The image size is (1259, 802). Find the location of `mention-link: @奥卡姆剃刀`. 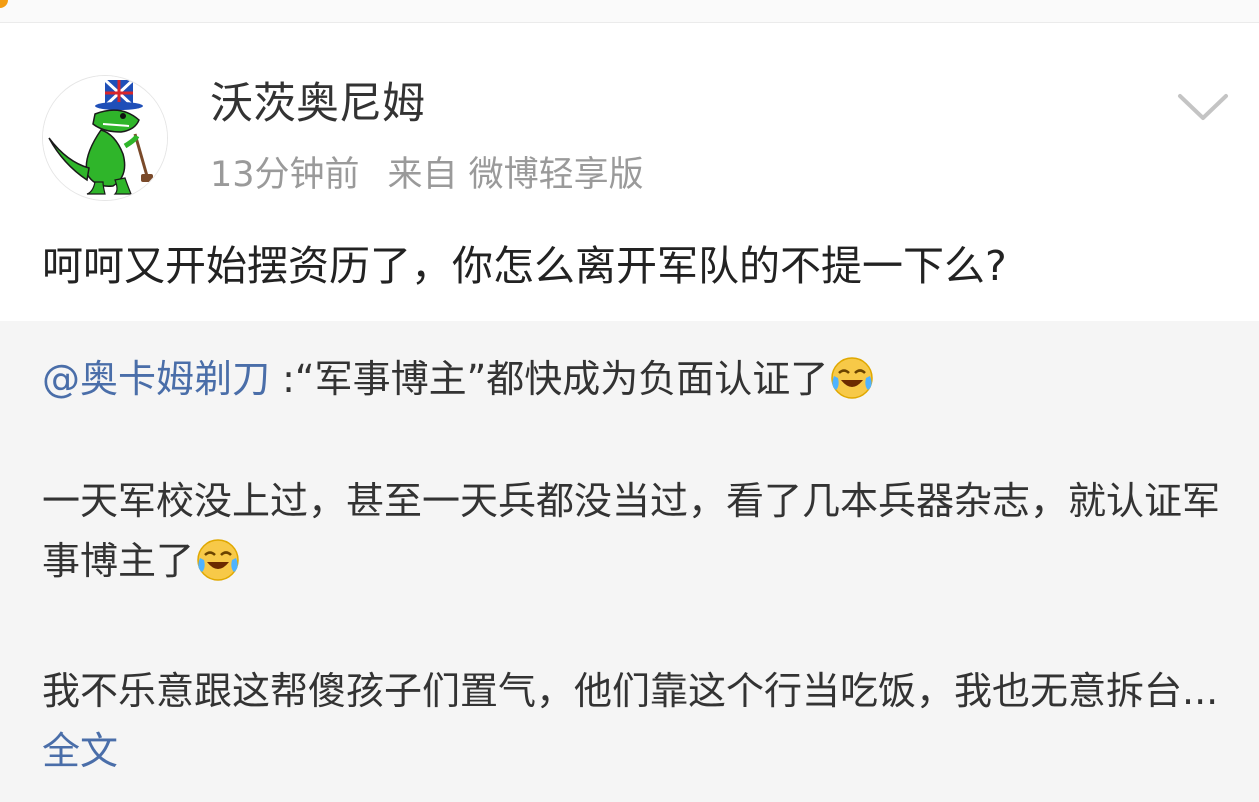

mention-link: @奥卡姆剃刀 is located at coordinates (156, 379).